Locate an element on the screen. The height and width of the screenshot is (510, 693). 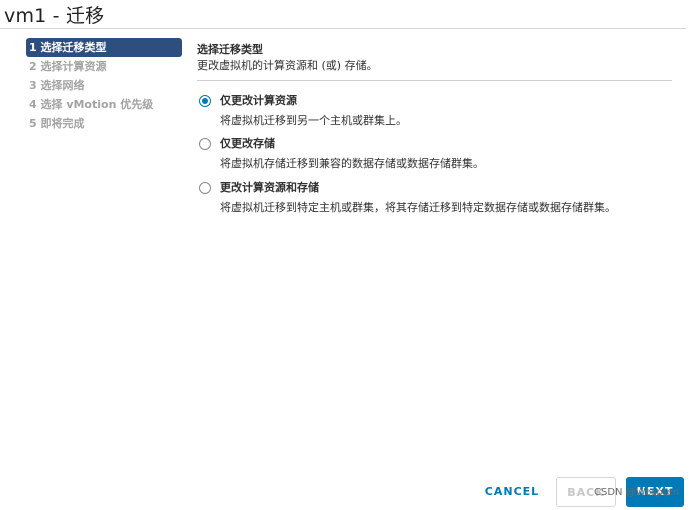
content-divider is located at coordinates (434, 80).